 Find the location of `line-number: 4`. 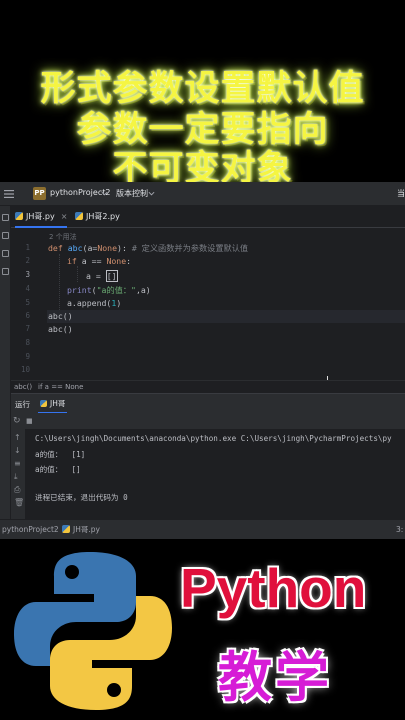

line-number: 4 is located at coordinates (27, 288).